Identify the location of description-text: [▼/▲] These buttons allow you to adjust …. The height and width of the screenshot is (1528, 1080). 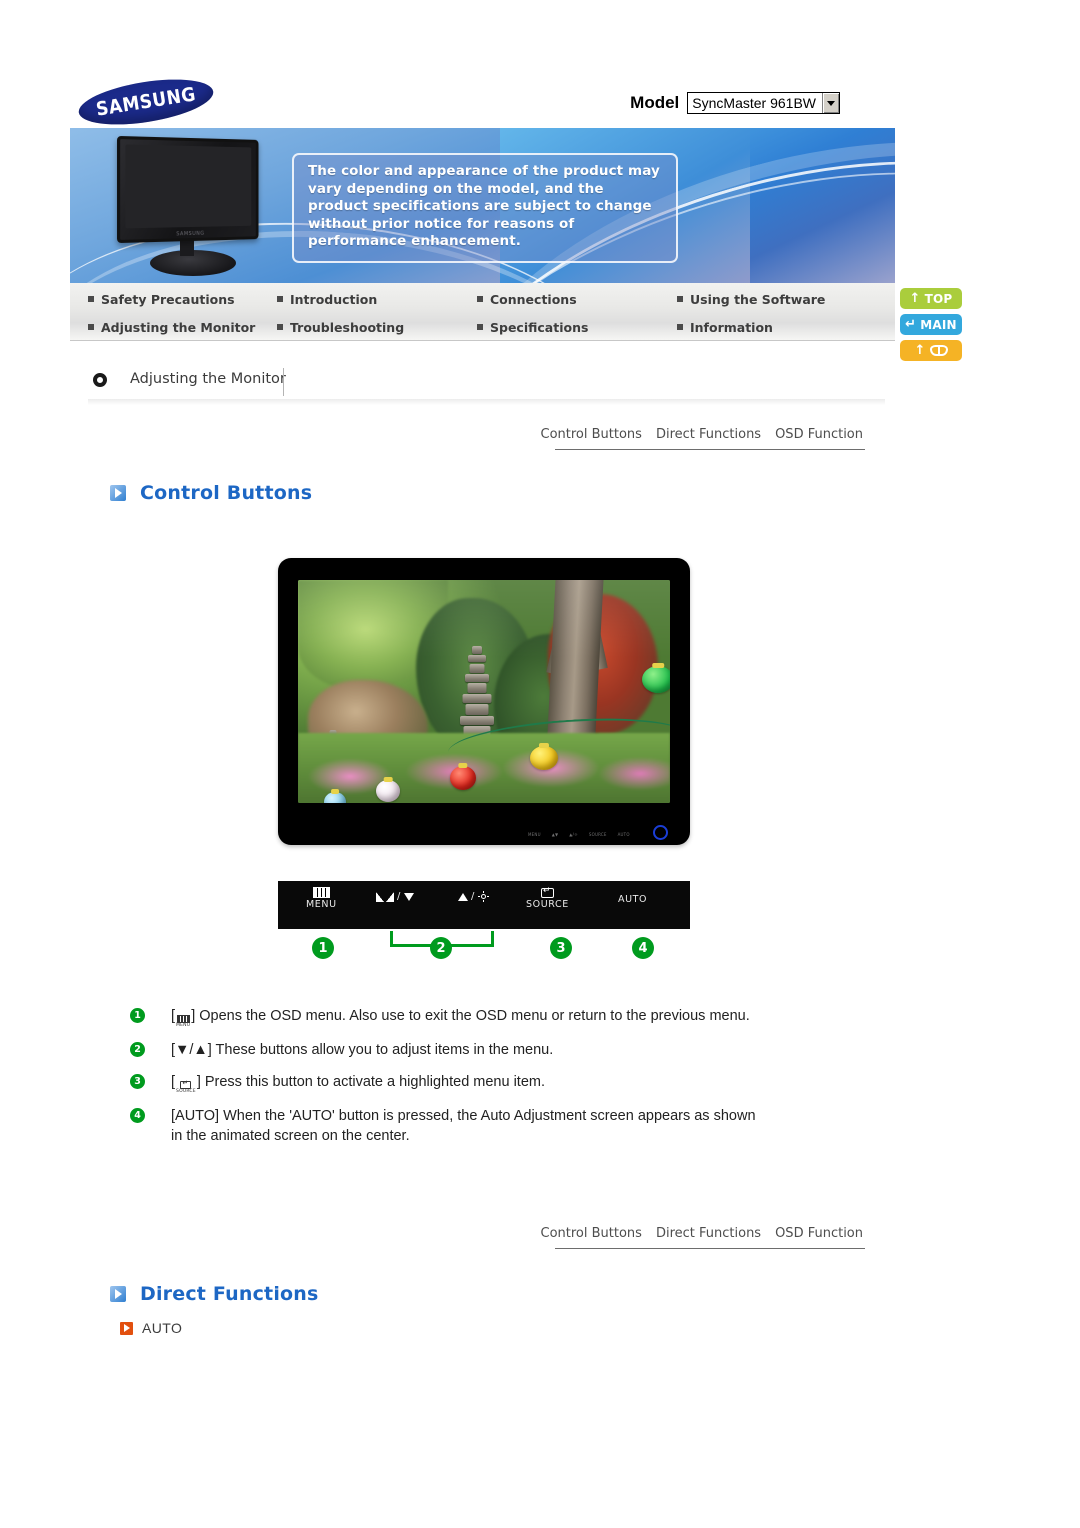
(362, 1050).